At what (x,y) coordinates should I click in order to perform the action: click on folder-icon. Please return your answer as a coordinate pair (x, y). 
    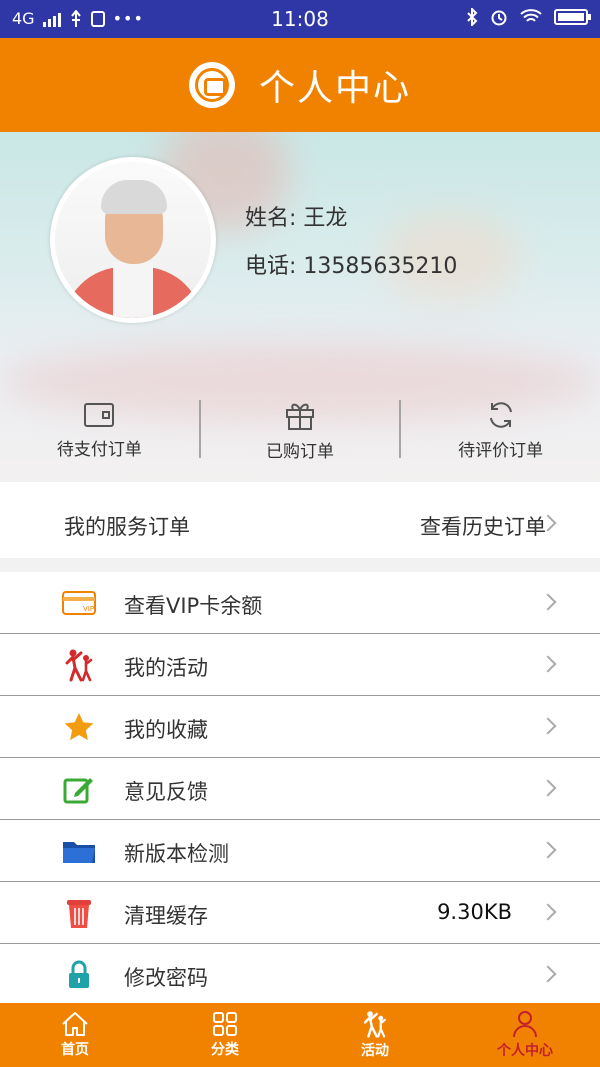
    Looking at the image, I should click on (79, 851).